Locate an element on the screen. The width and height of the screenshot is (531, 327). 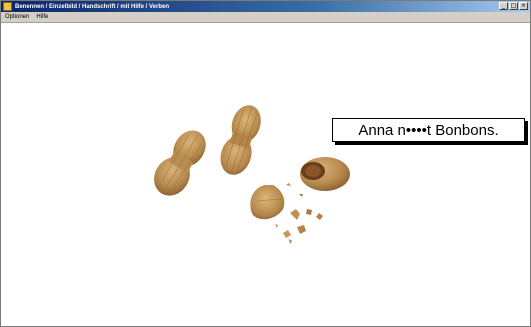
close-button: × is located at coordinates (523, 6).